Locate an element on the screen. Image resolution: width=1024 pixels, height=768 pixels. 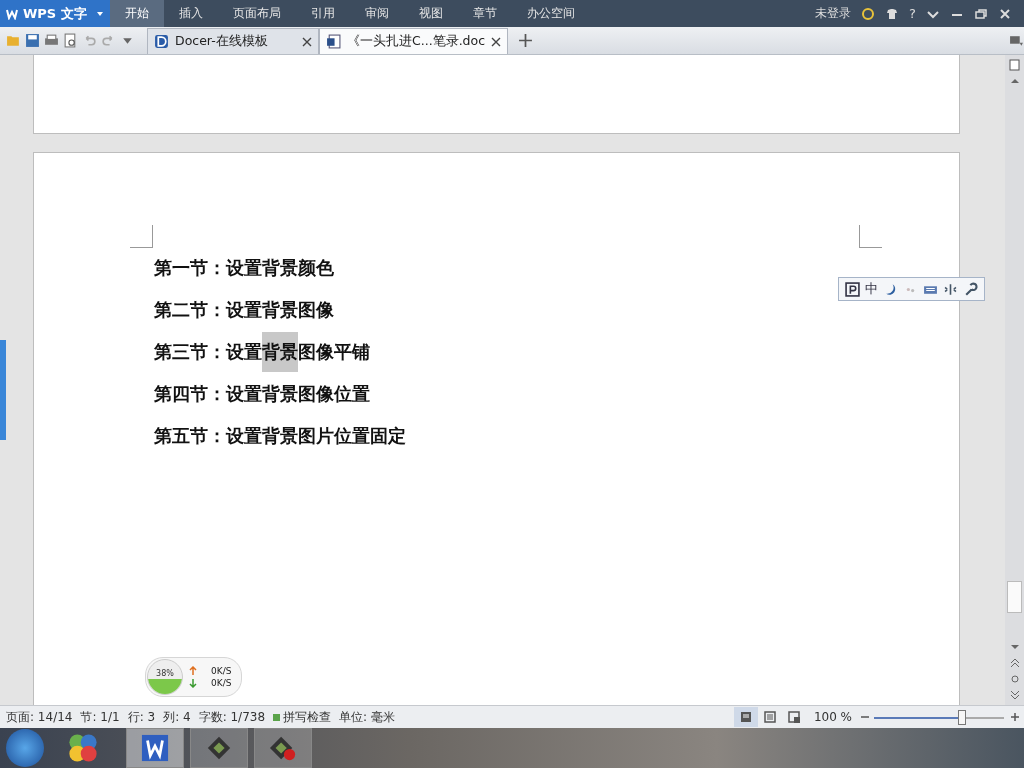
menu-tab: 页面布局 is located at coordinates (257, 13).